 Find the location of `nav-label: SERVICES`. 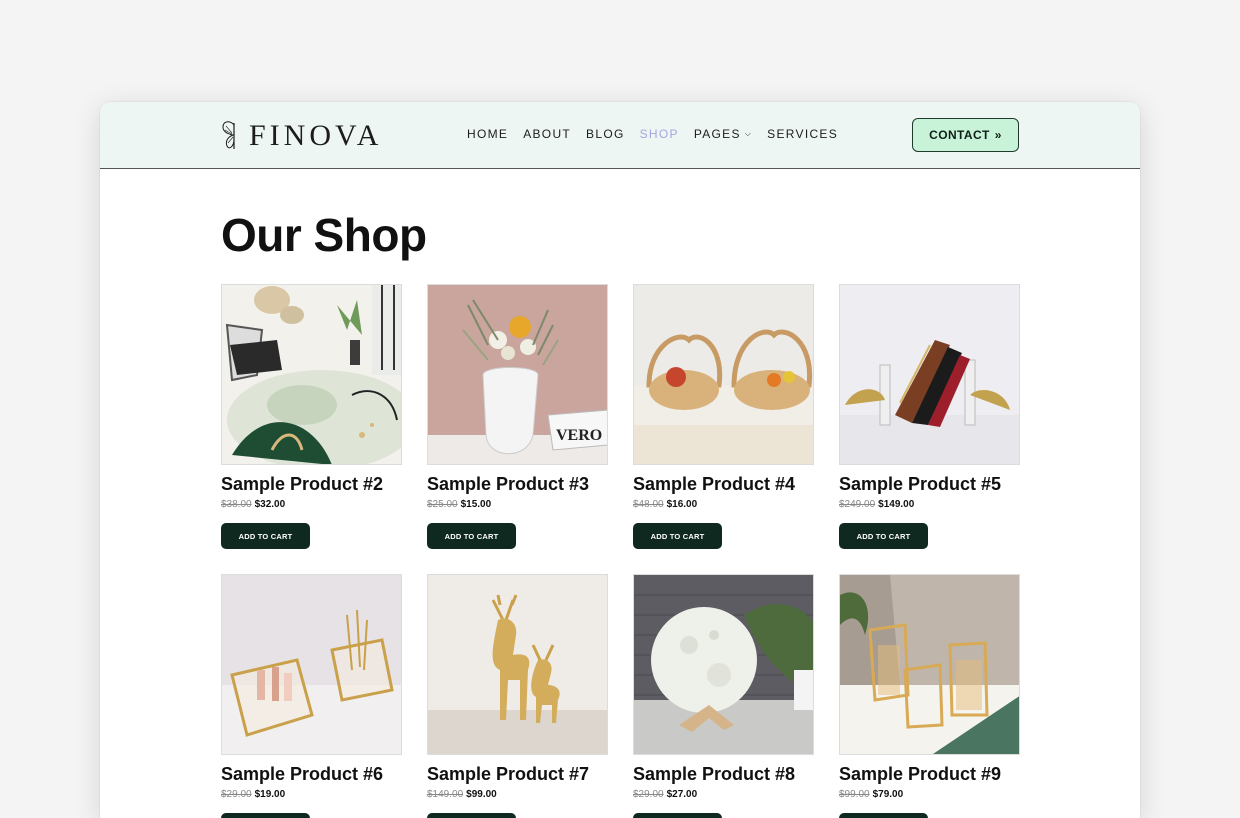

nav-label: SERVICES is located at coordinates (803, 134).